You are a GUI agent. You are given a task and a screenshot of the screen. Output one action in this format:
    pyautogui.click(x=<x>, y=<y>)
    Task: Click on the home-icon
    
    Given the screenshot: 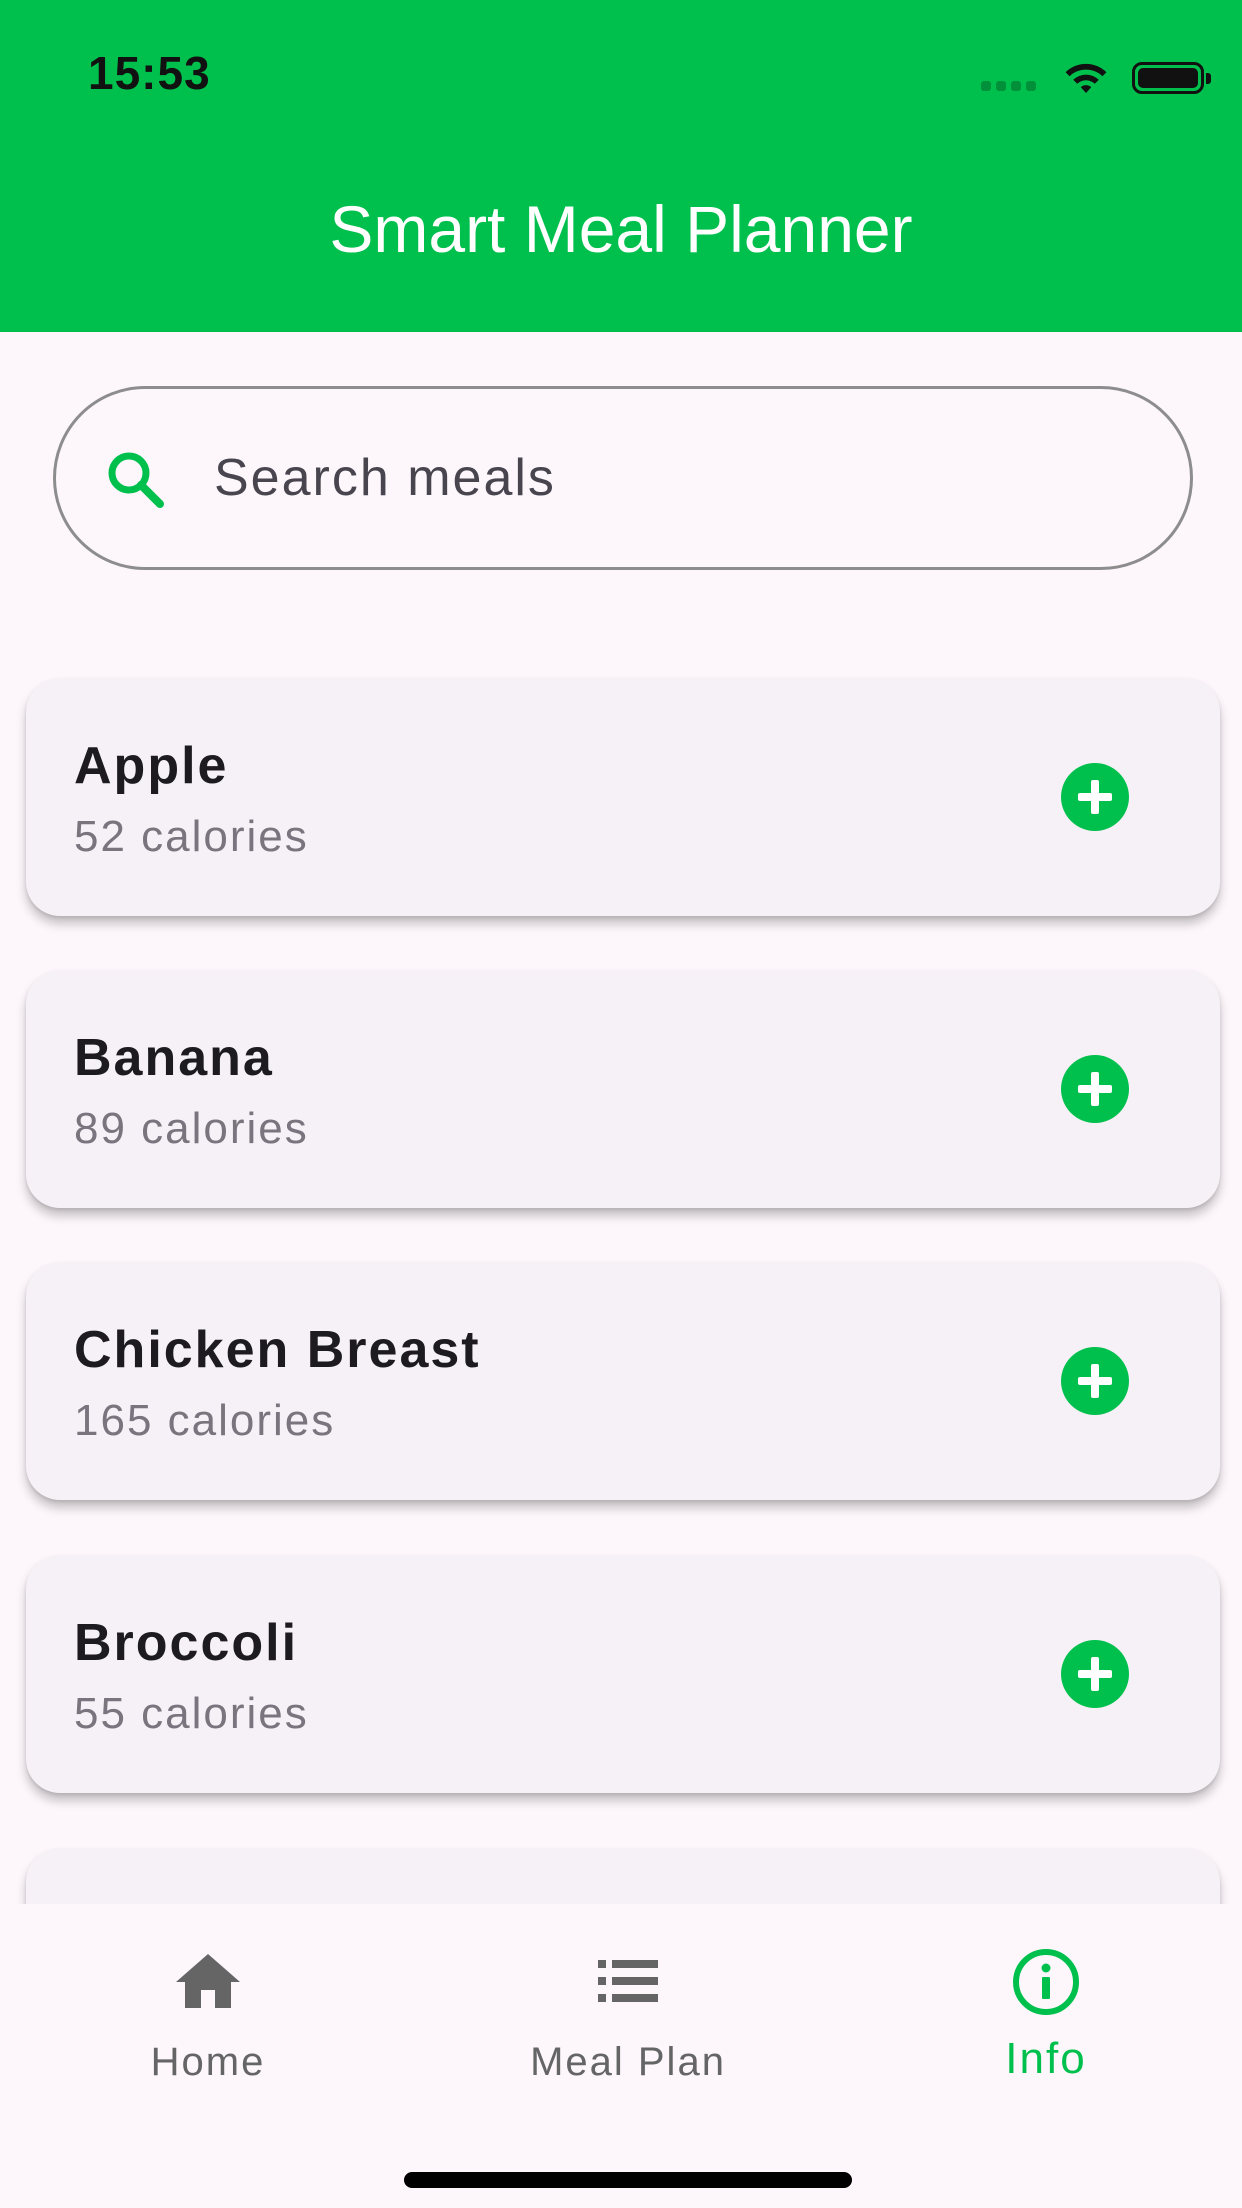 What is the action you would take?
    pyautogui.click(x=208, y=1981)
    